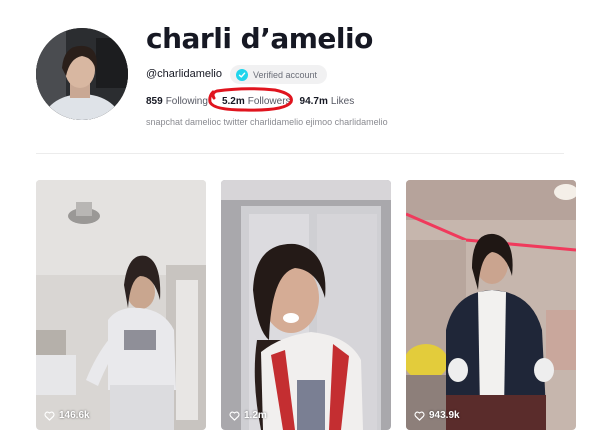 The height and width of the screenshot is (440, 600). Describe the element at coordinates (184, 74) in the screenshot. I see `profile-handle: @charlidamelio` at that location.